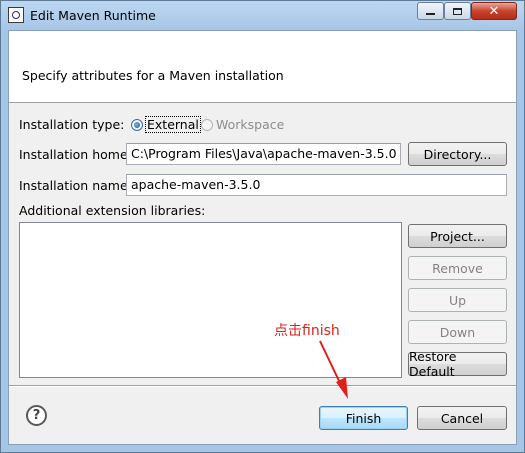 The image size is (525, 453). Describe the element at coordinates (430, 11) in the screenshot. I see `minimize-button` at that location.